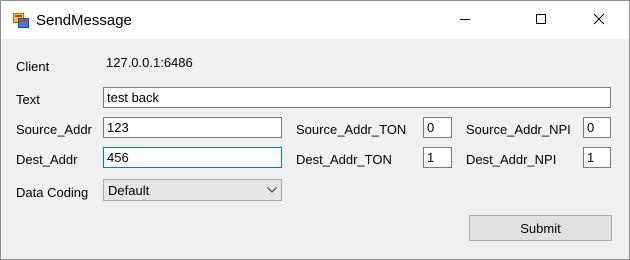  What do you see at coordinates (357, 97) in the screenshot?
I see `text-input` at bounding box center [357, 97].